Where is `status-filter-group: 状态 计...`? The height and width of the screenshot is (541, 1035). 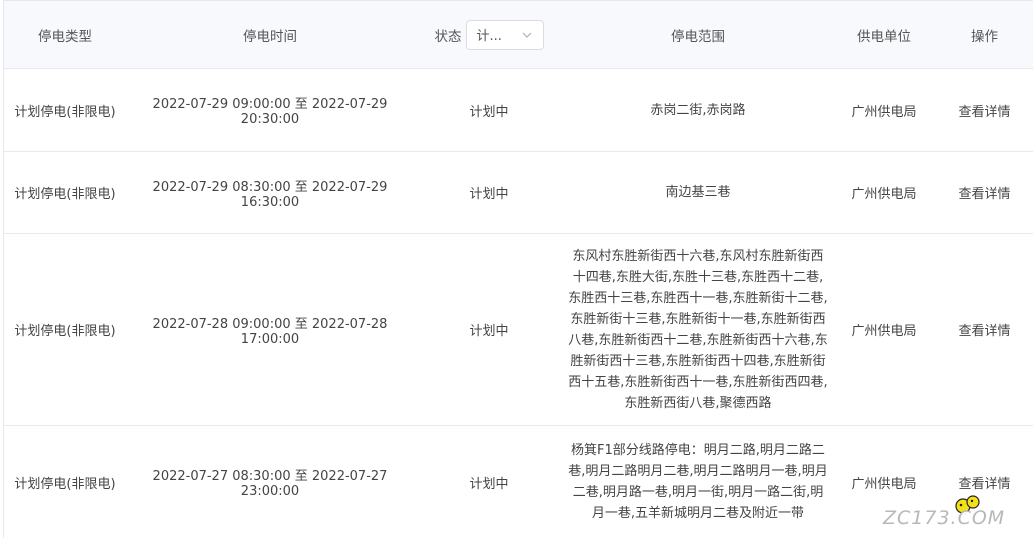 status-filter-group: 状态 计... is located at coordinates (489, 34).